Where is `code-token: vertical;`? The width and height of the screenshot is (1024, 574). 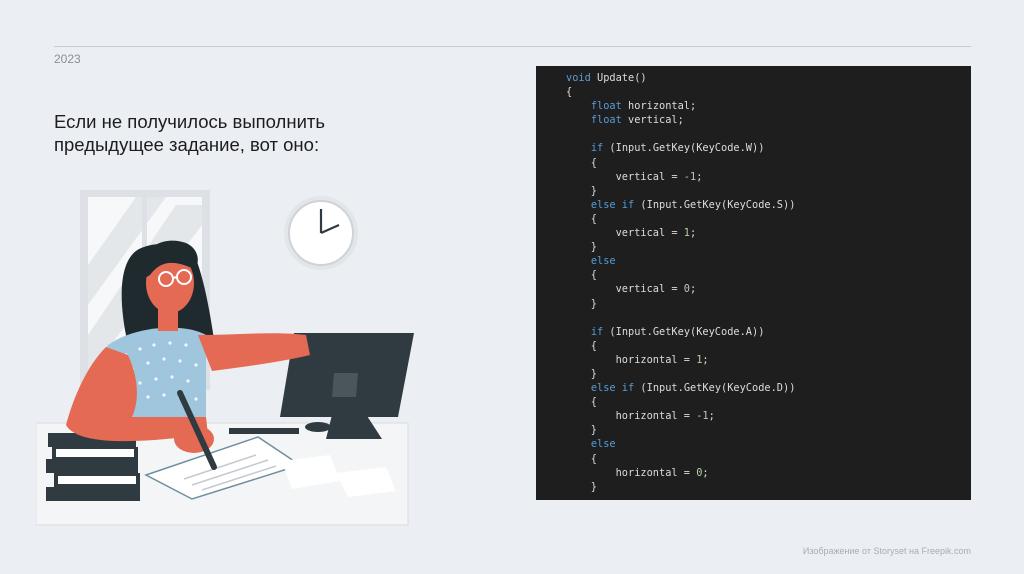
code-token: vertical; is located at coordinates (656, 120).